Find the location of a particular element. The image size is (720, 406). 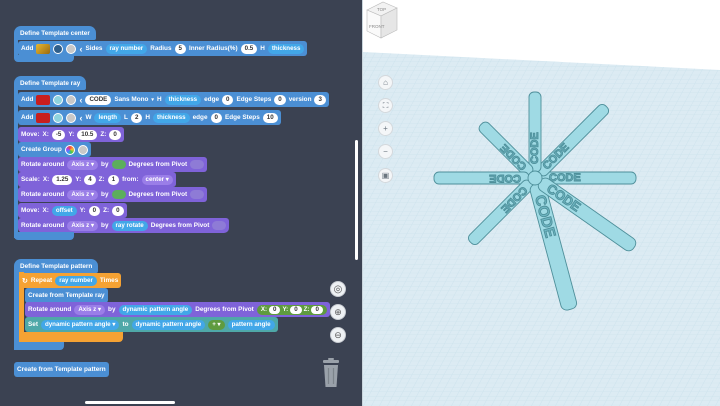

pivot-x-input: 0 is located at coordinates (275, 309).